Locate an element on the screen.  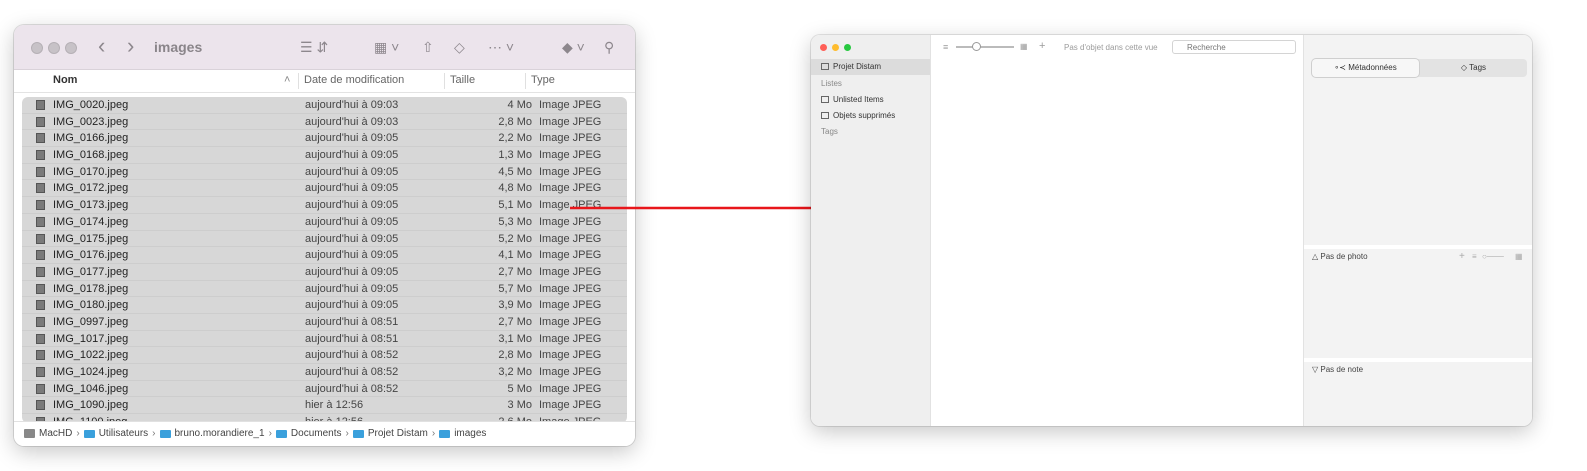
file-size: 5,1 Mo is located at coordinates (515, 205).